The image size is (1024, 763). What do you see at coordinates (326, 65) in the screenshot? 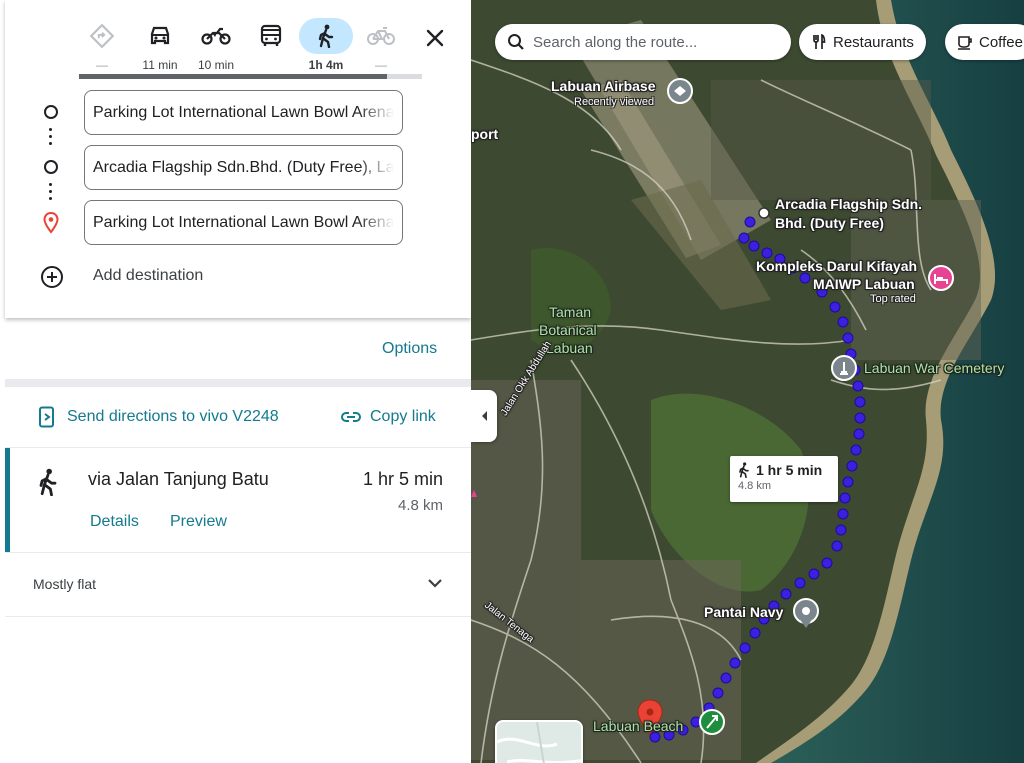
I see `mode-walking-duration: 1h 4m` at bounding box center [326, 65].